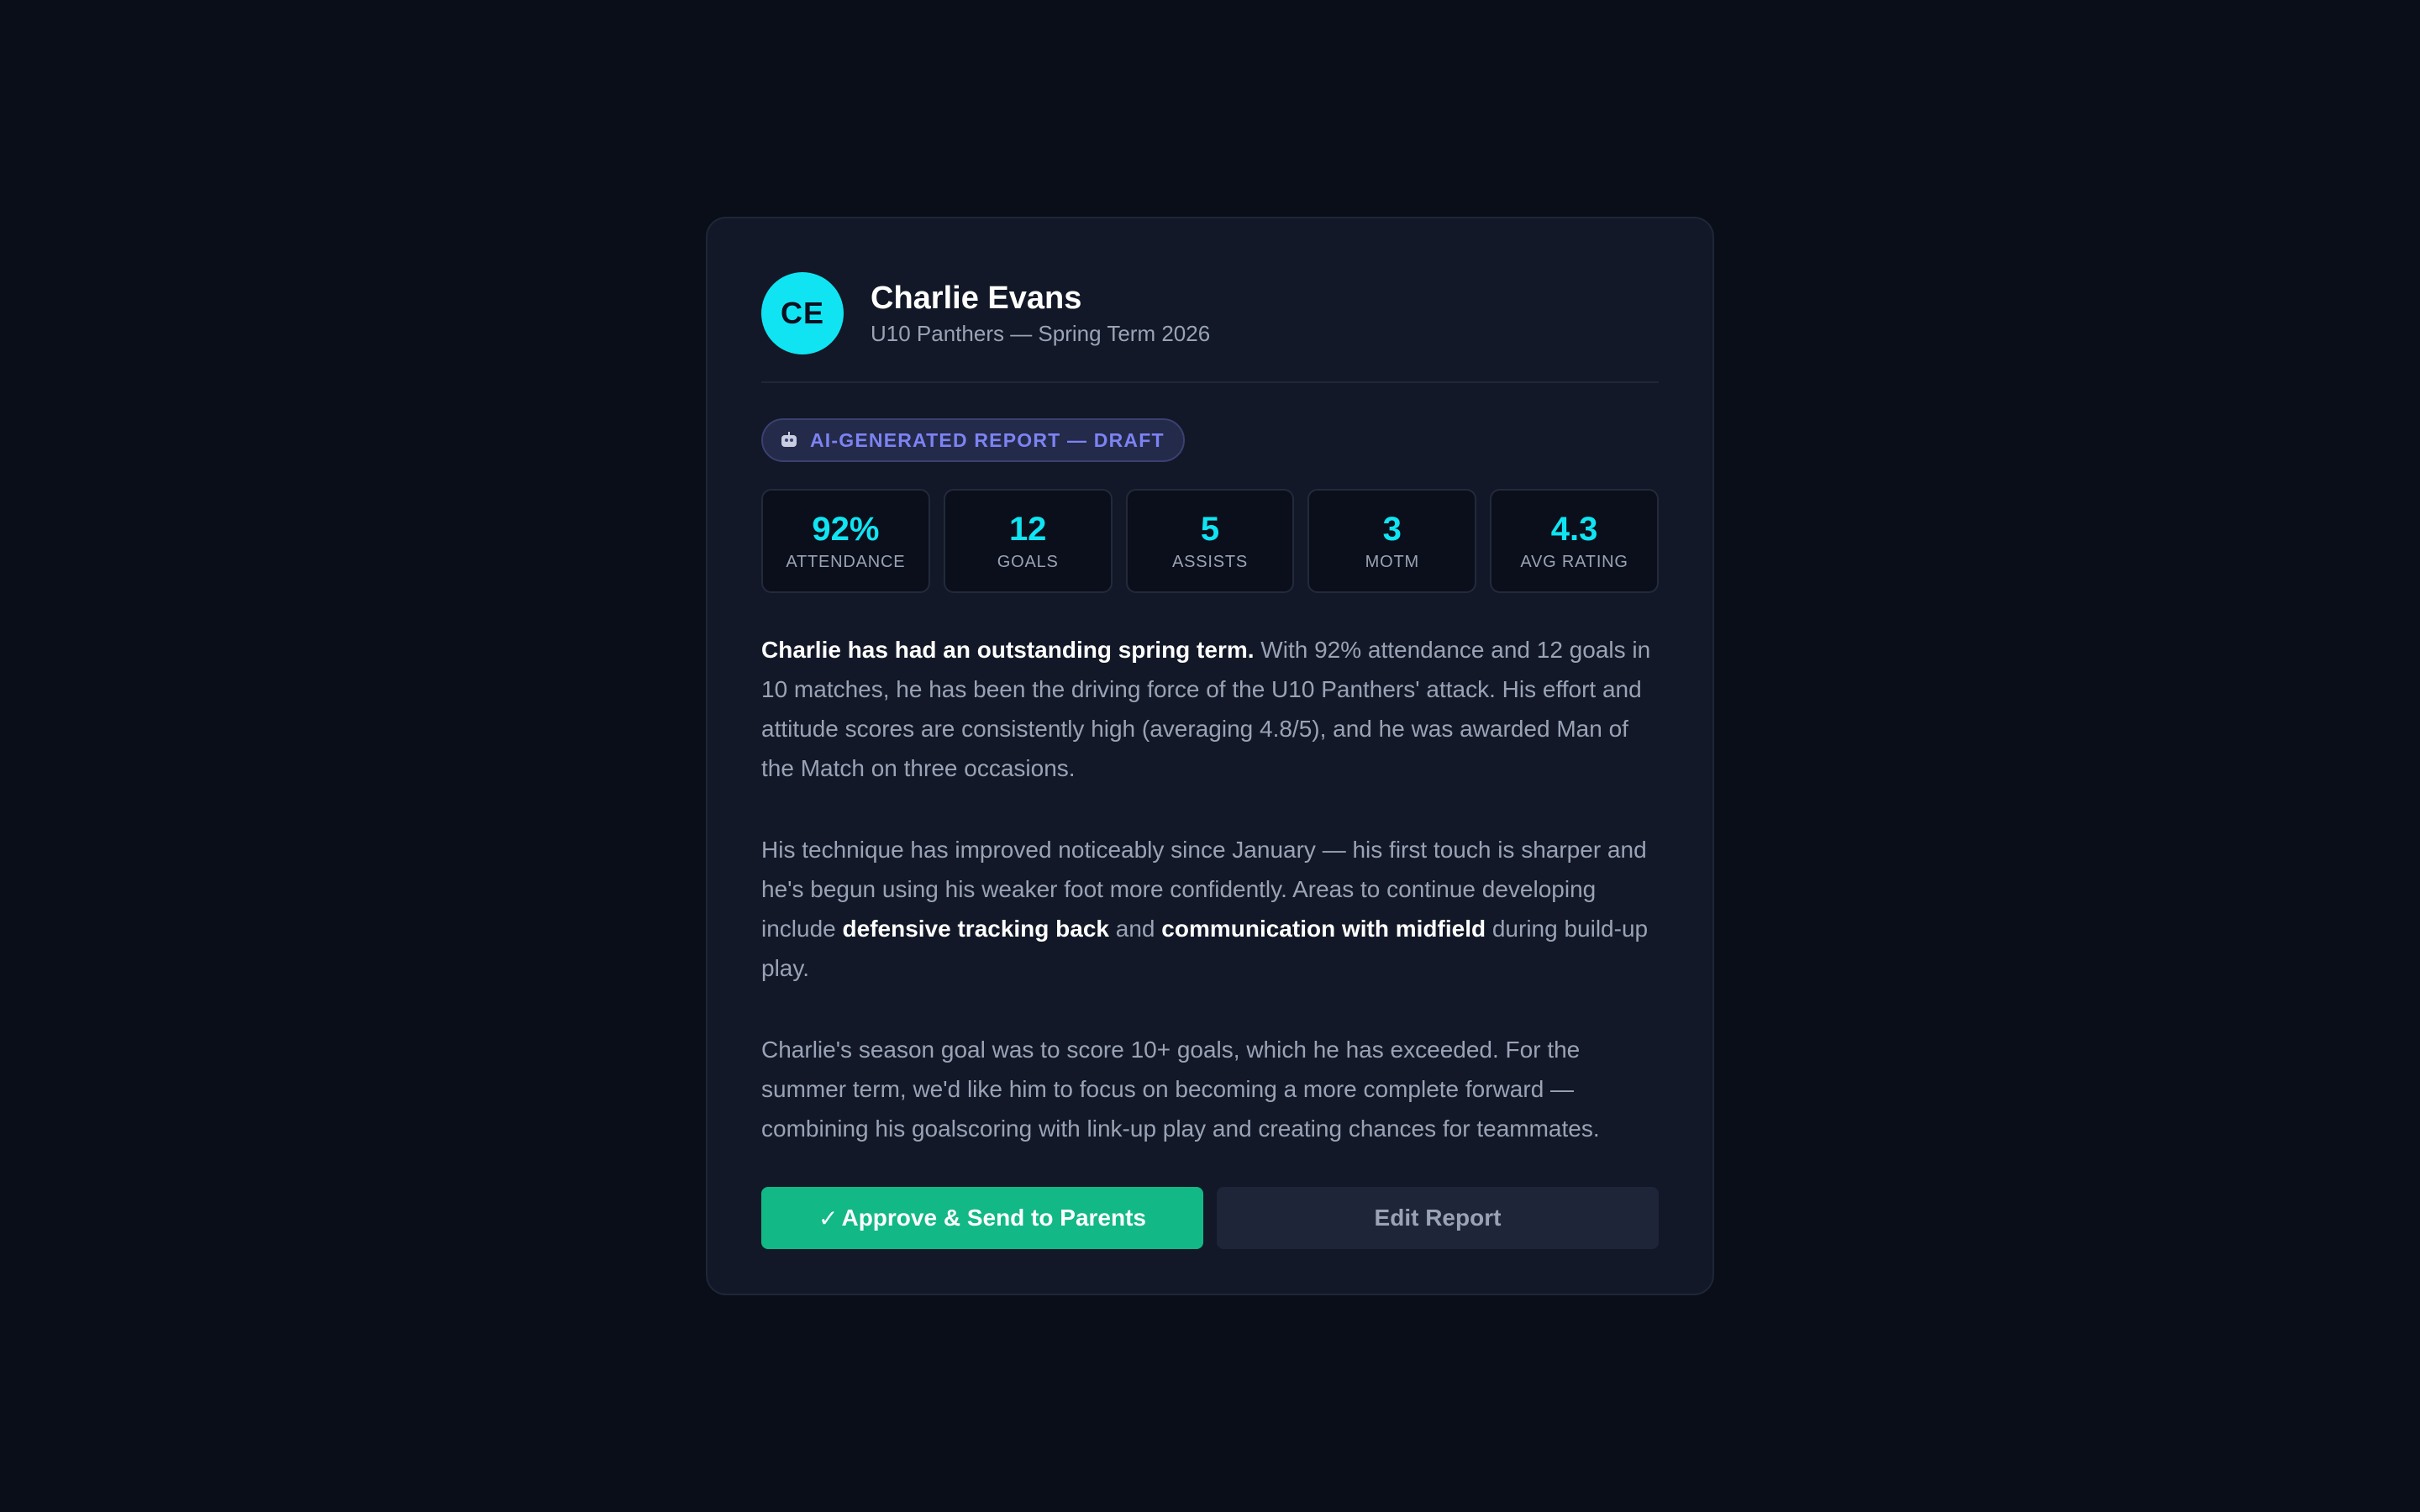 This screenshot has width=2420, height=1512. Describe the element at coordinates (846, 561) in the screenshot. I see `stat-label: ATTENDANCE` at that location.